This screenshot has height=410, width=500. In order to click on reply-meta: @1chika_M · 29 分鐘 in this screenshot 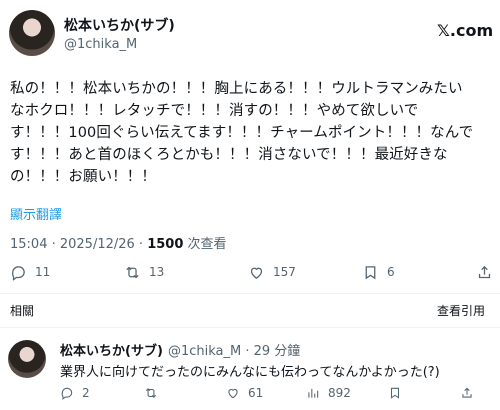, I will do `click(234, 351)`.